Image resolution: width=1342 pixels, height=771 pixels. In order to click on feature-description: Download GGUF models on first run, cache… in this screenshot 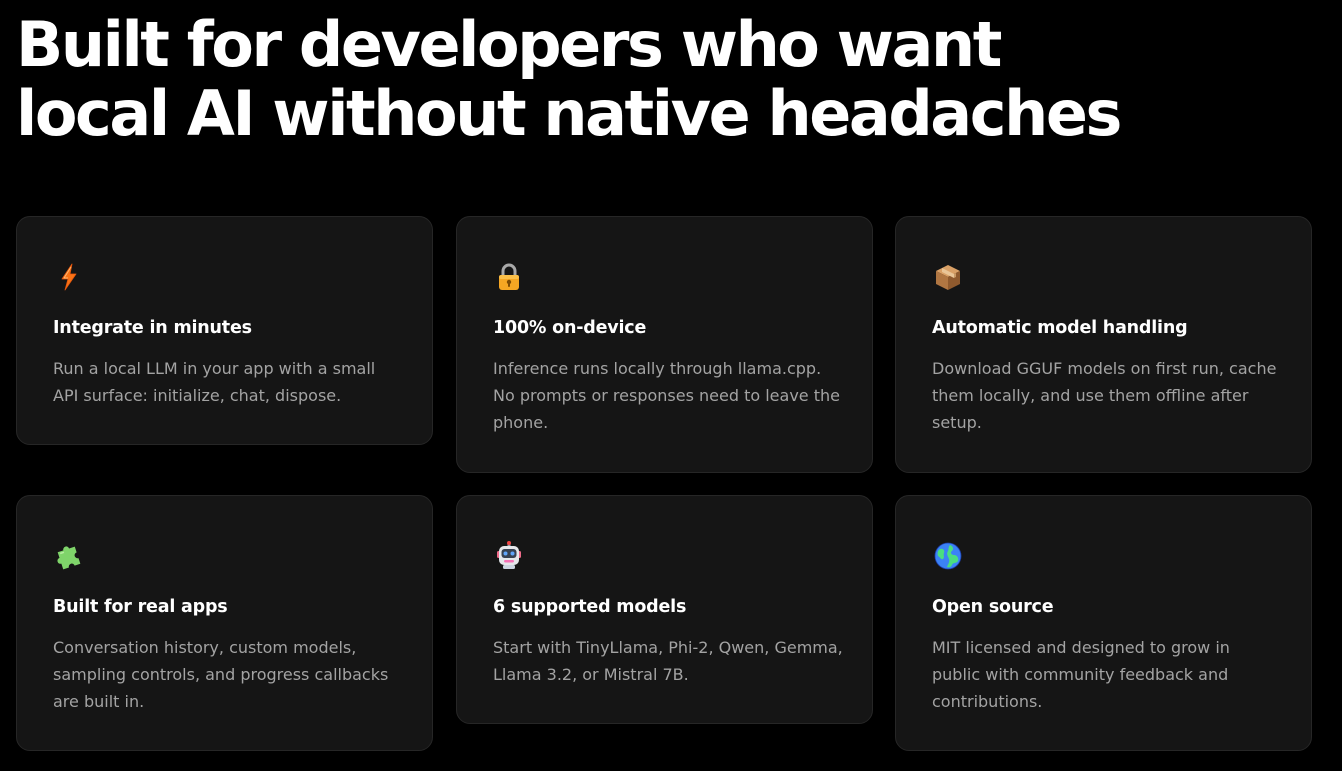, I will do `click(1104, 395)`.